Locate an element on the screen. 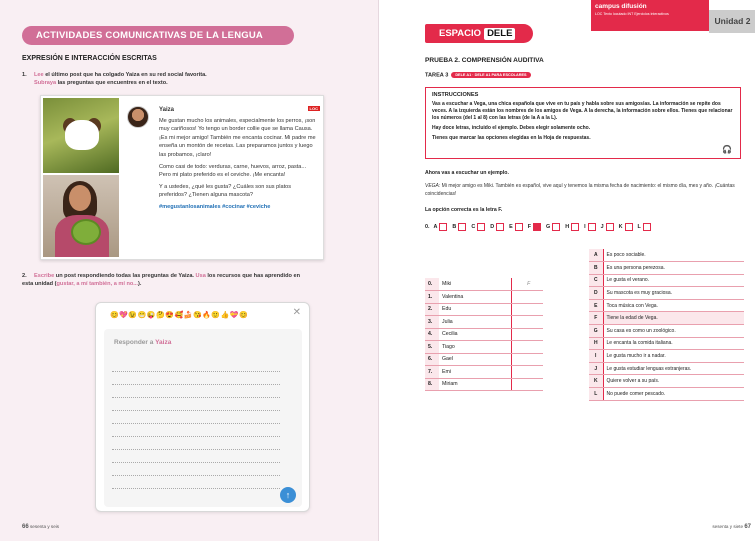 The height and width of the screenshot is (541, 755). unit-tab: Unidad 2 is located at coordinates (732, 21).